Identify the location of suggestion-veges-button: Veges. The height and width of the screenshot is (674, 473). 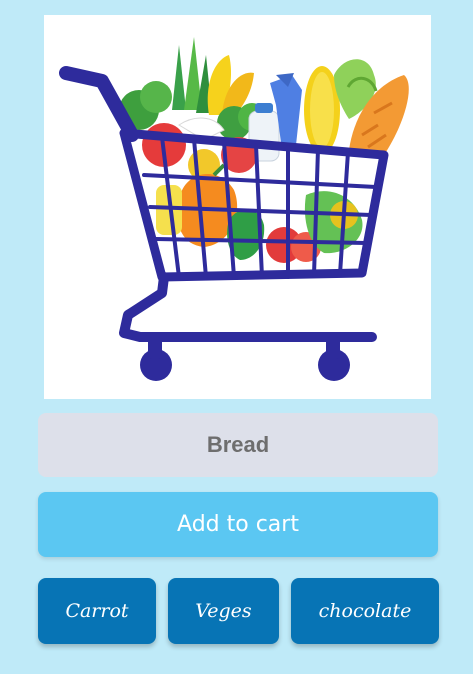
(223, 611).